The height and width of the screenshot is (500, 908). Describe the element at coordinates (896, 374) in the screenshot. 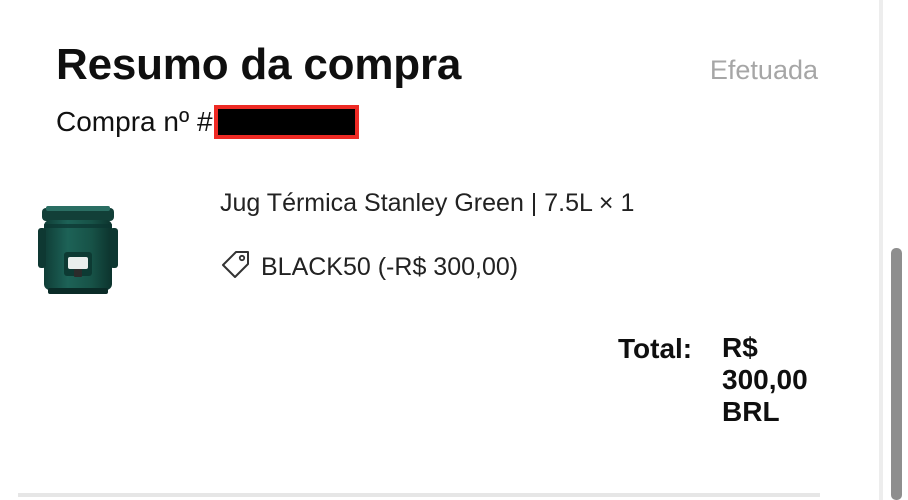

I see `scrollbar-thumb` at that location.